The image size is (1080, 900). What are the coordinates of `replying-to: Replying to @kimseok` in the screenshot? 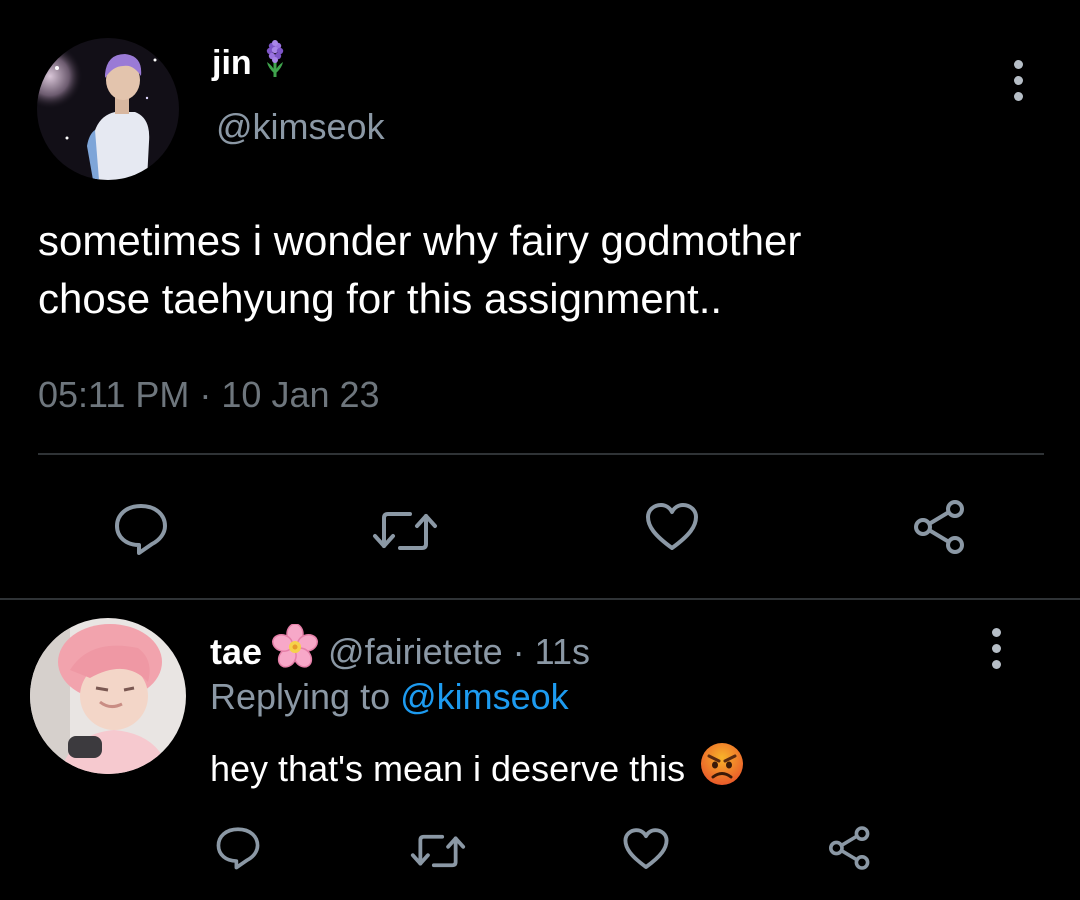 It's located at (389, 697).